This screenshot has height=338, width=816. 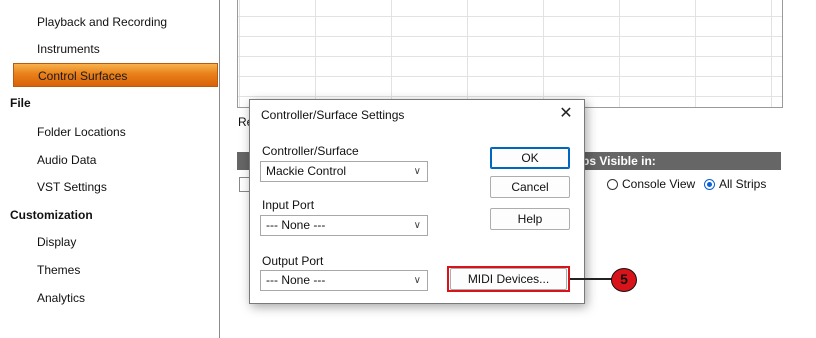 I want to click on dialog-title: Controller/Surface Settings, so click(x=333, y=115).